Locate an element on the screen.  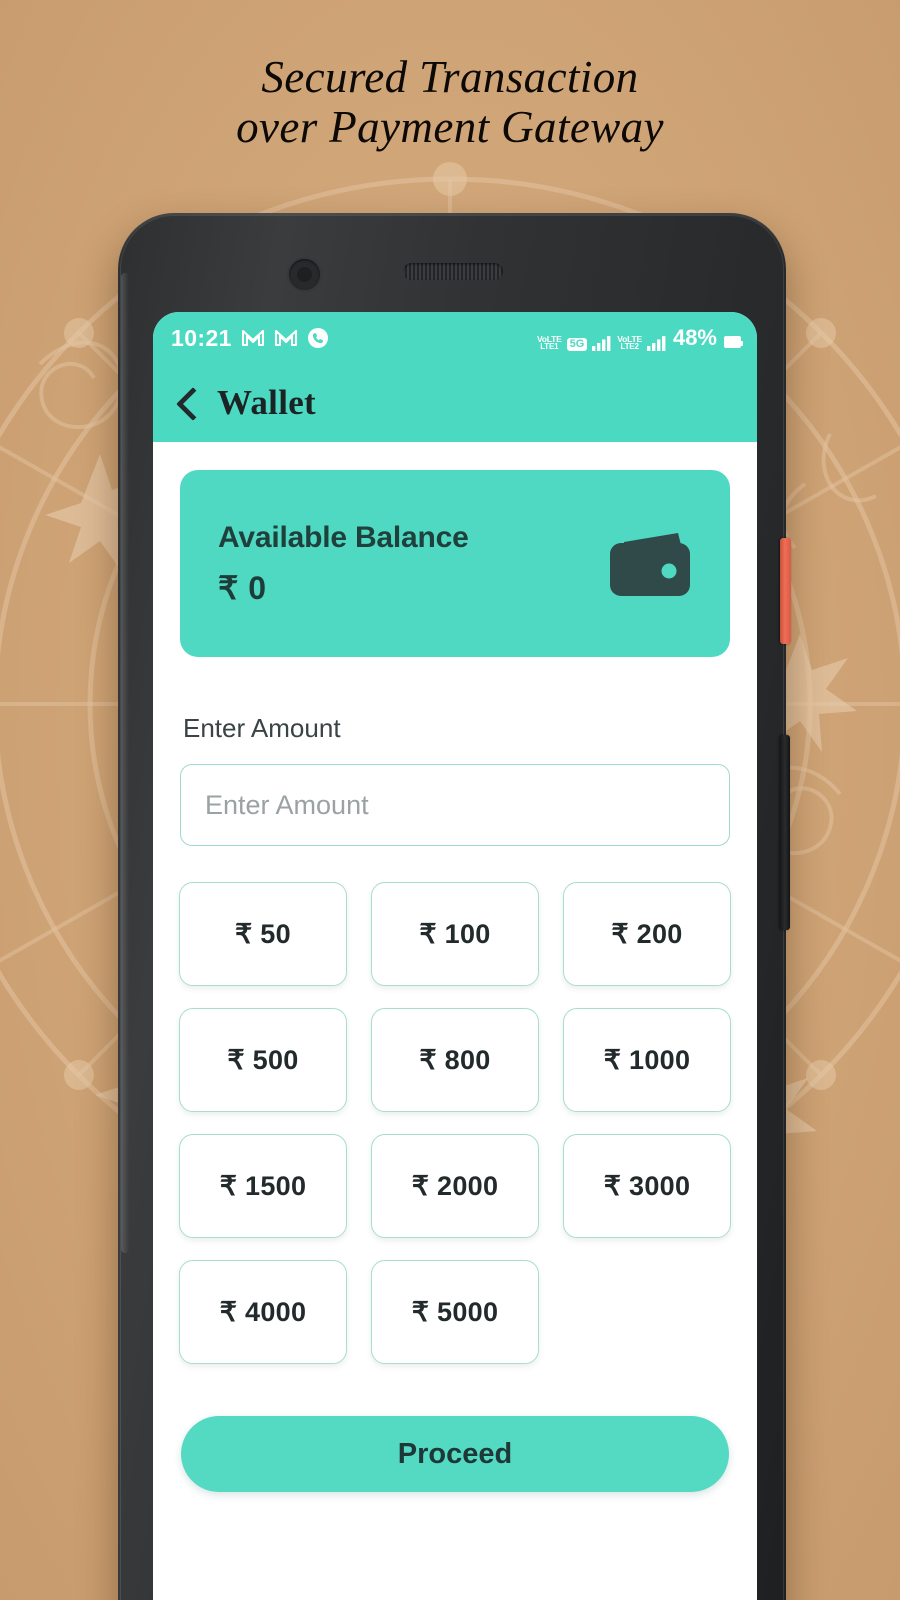
phone-call-icon is located at coordinates (317, 338).